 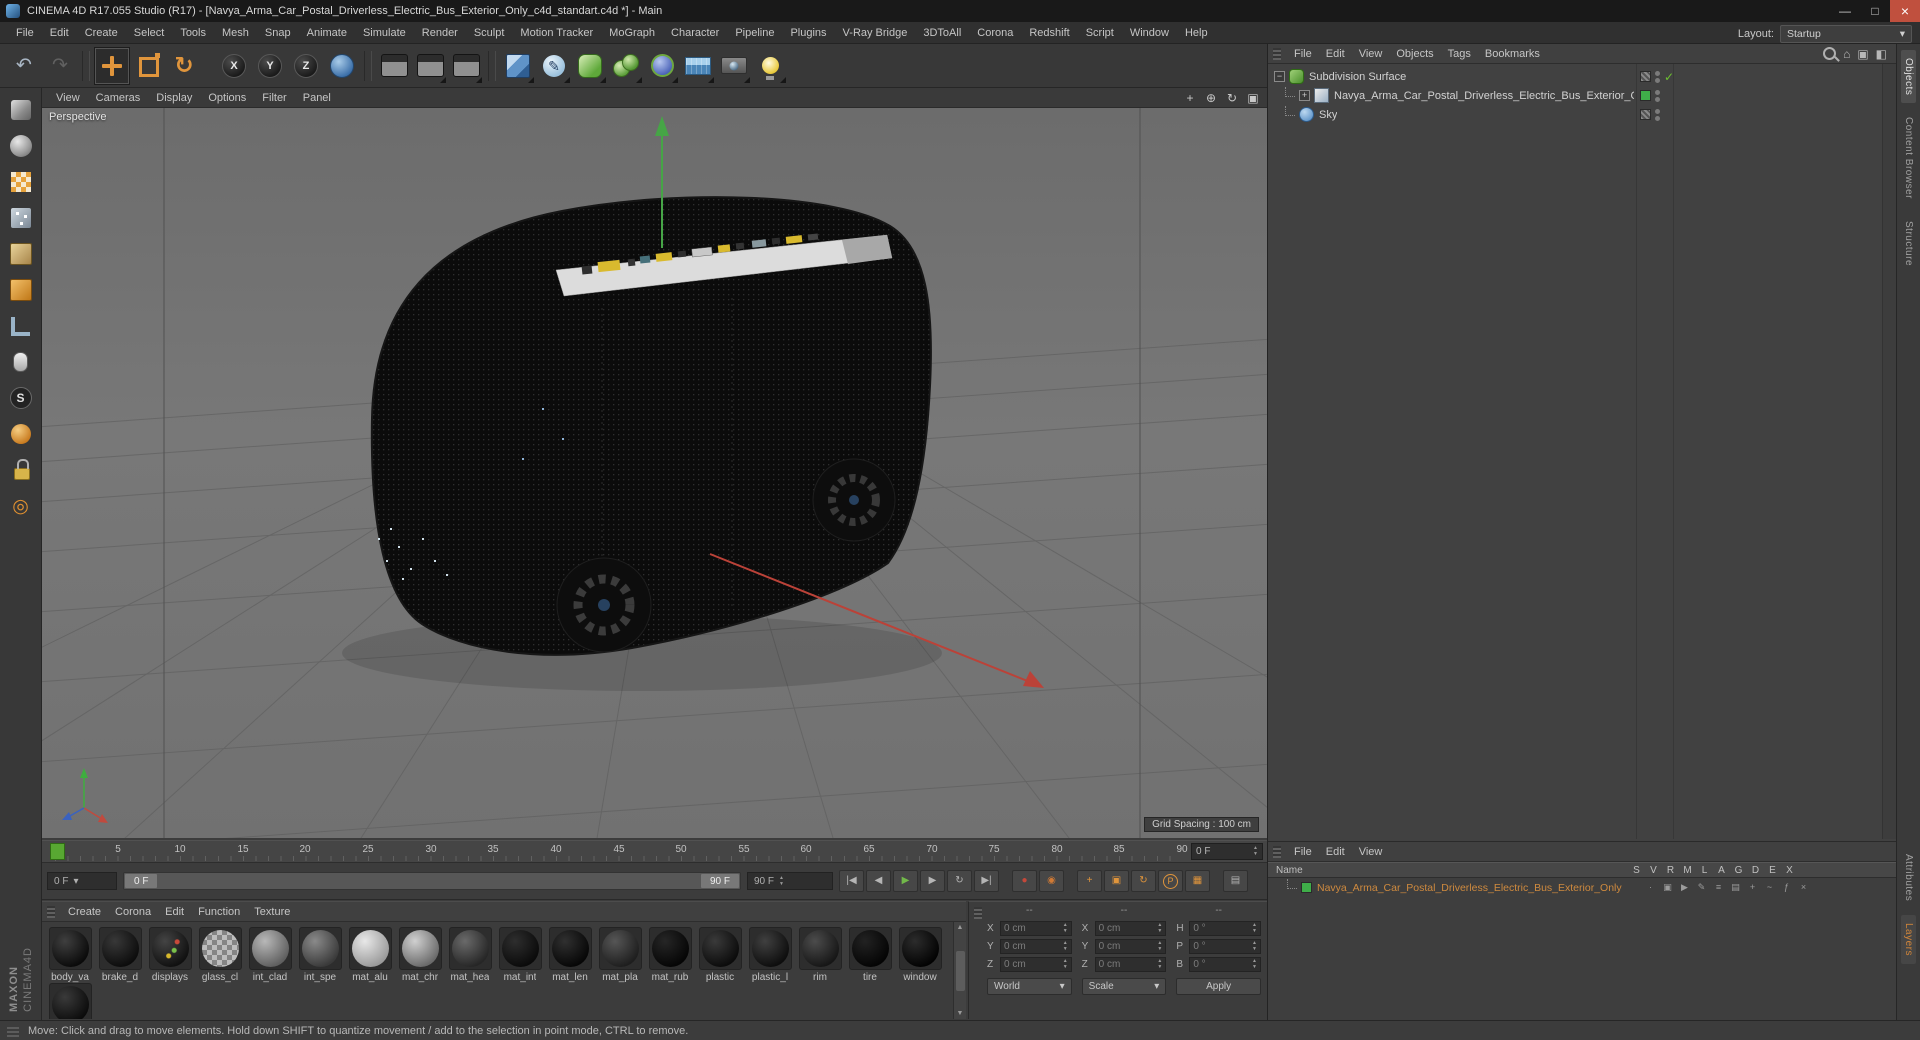 I want to click on subdivision-surface-button, so click(x=590, y=66).